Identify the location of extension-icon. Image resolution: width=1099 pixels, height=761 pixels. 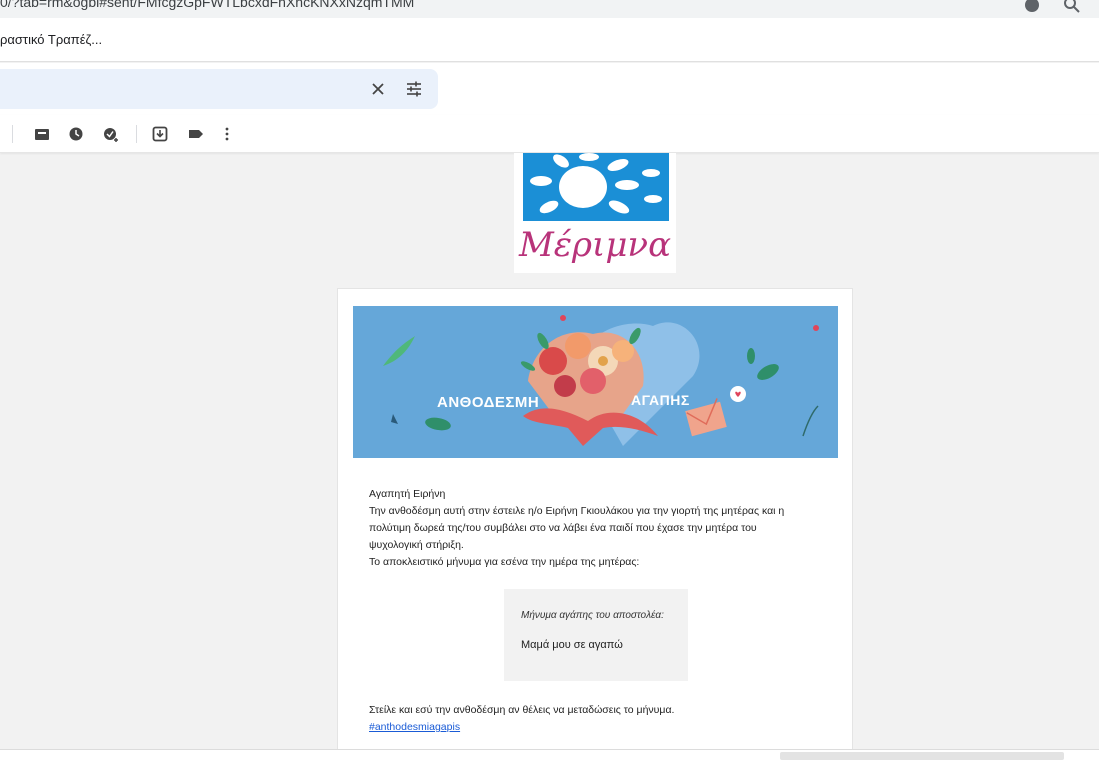
(1032, 7).